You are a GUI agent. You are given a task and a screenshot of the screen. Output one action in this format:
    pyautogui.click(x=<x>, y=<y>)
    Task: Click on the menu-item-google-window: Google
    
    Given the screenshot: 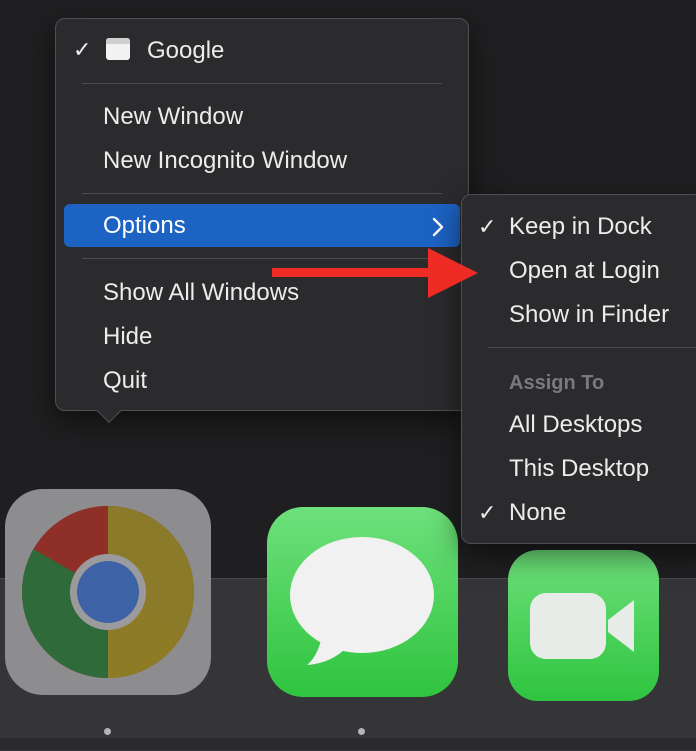 What is the action you would take?
    pyautogui.click(x=185, y=51)
    